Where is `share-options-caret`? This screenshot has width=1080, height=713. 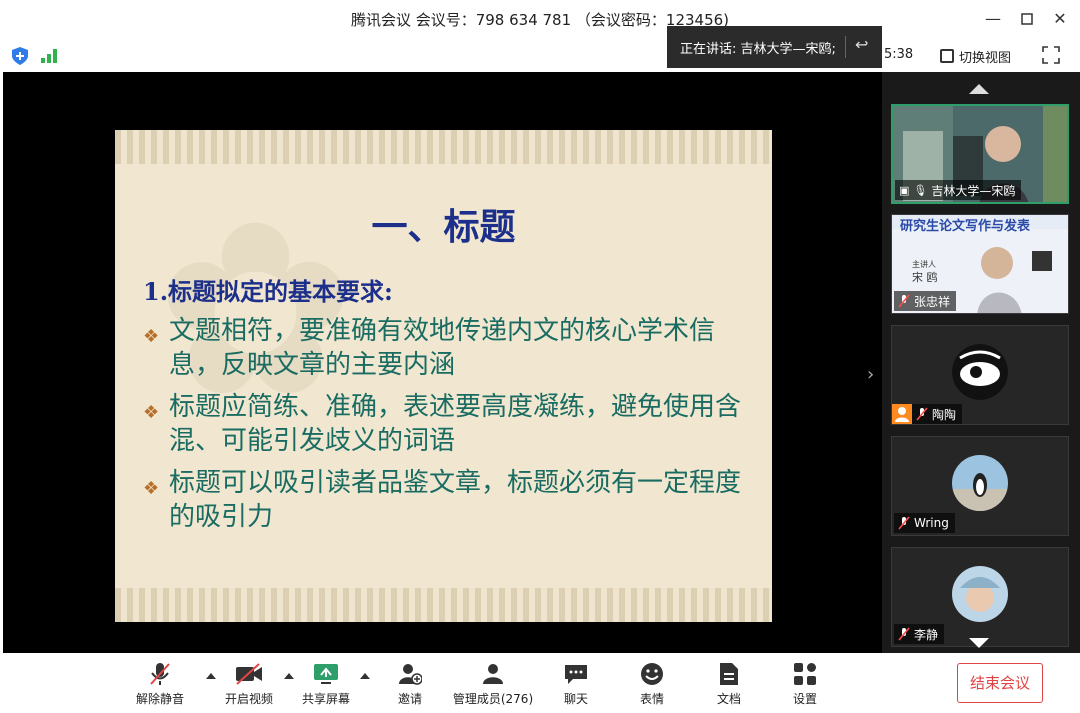 share-options-caret is located at coordinates (365, 676).